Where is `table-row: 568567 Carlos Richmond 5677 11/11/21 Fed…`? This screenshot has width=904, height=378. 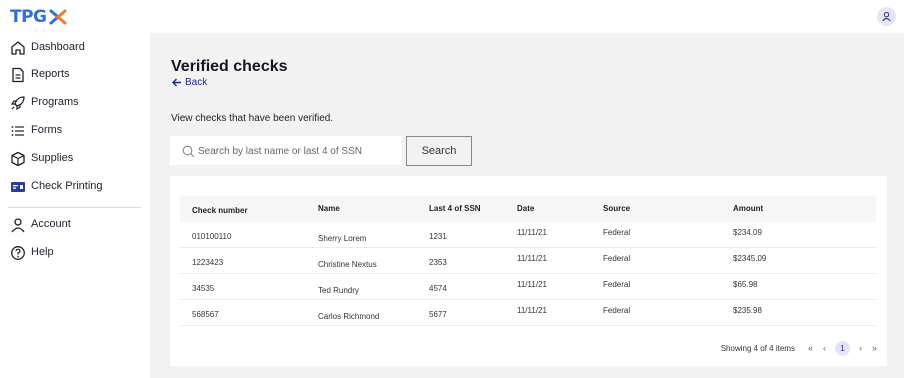 table-row: 568567 Carlos Richmond 5677 11/11/21 Fed… is located at coordinates (528, 313).